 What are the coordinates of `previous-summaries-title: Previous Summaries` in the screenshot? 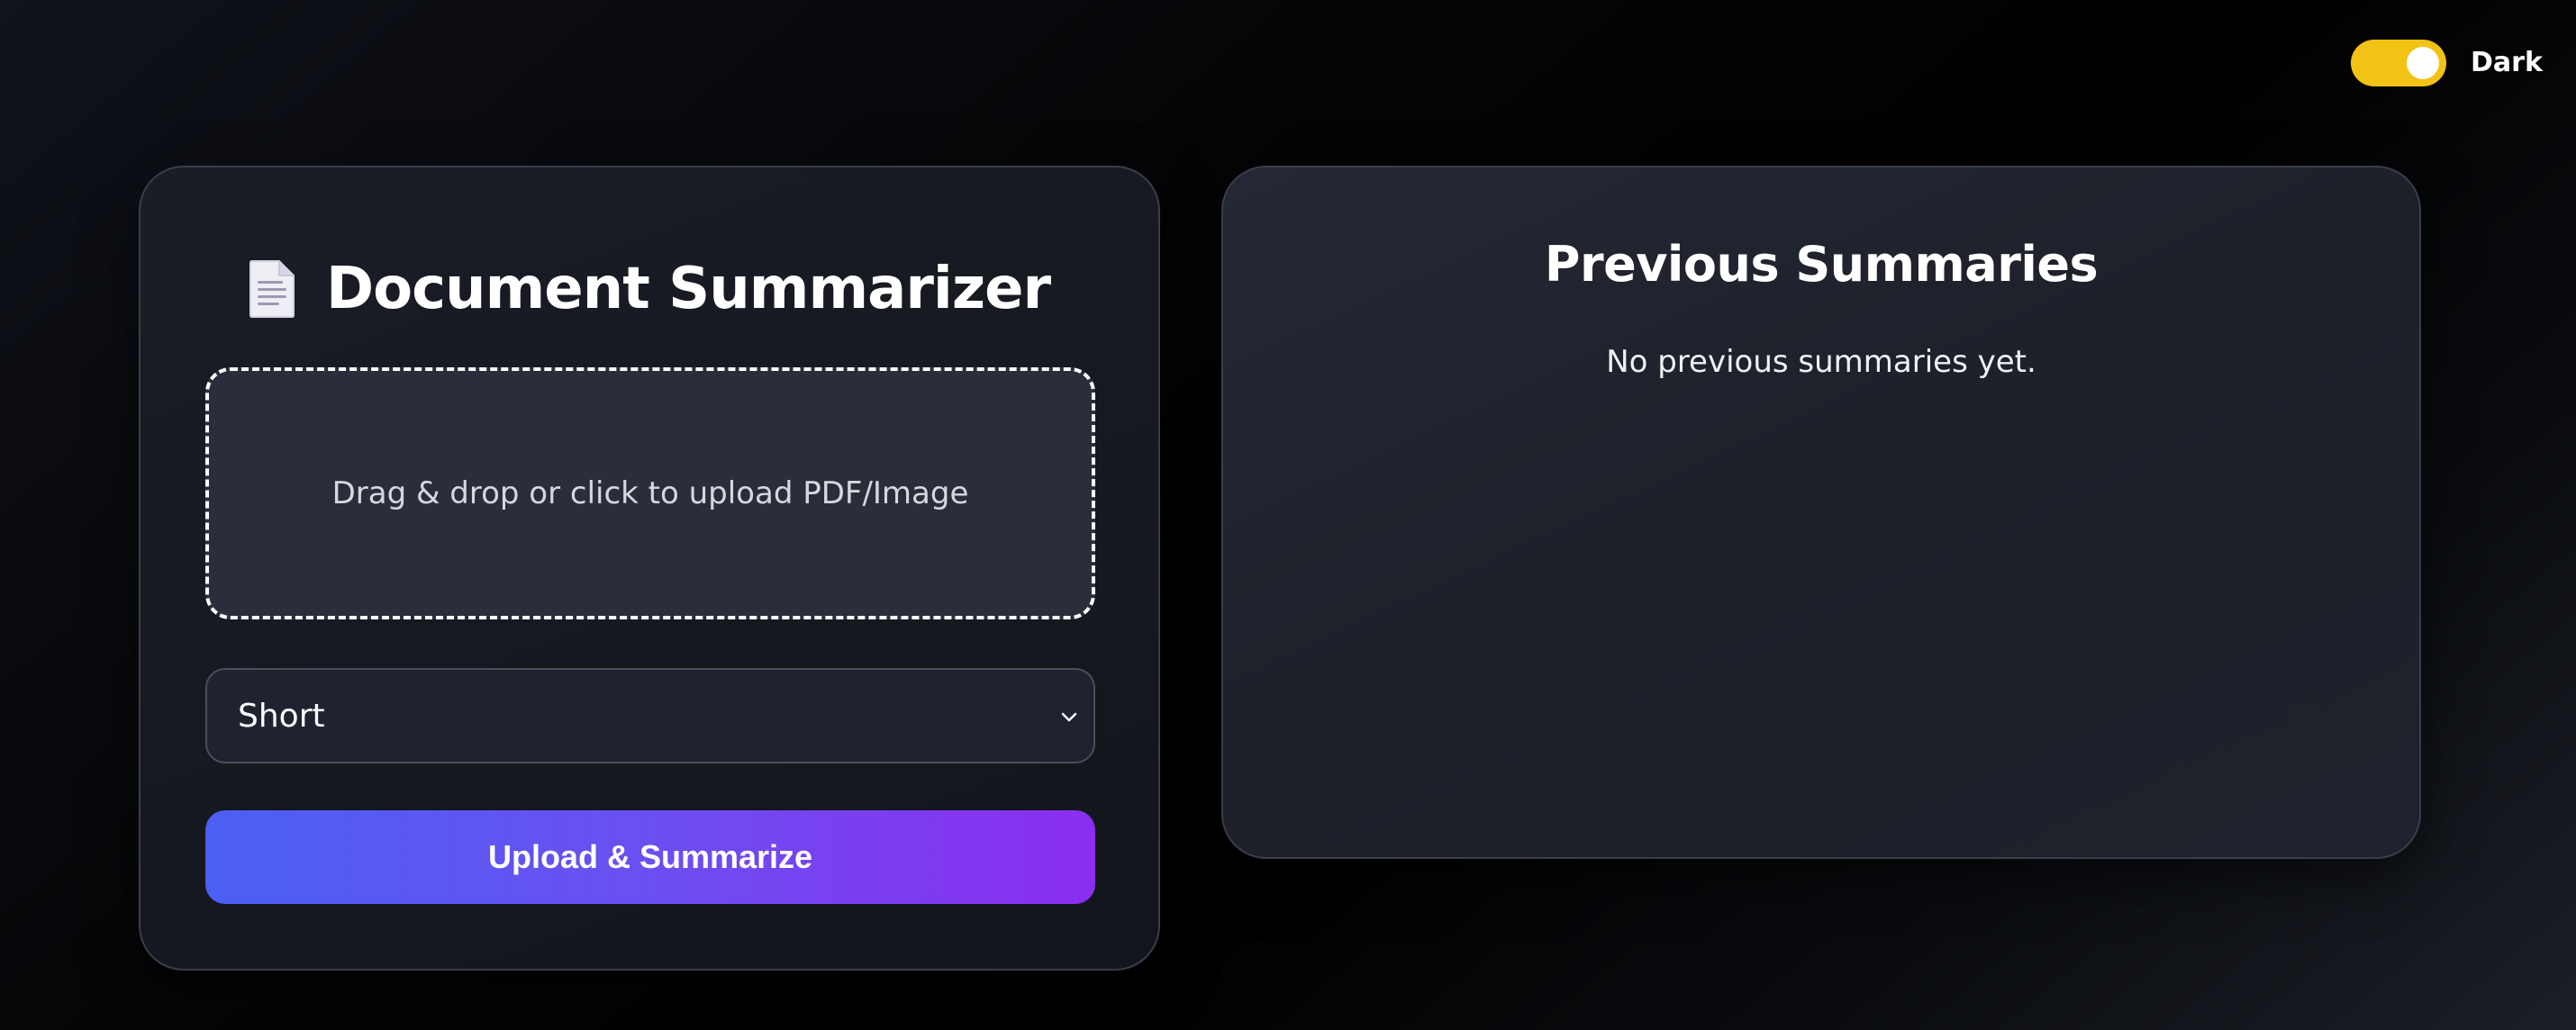 It's located at (1821, 264).